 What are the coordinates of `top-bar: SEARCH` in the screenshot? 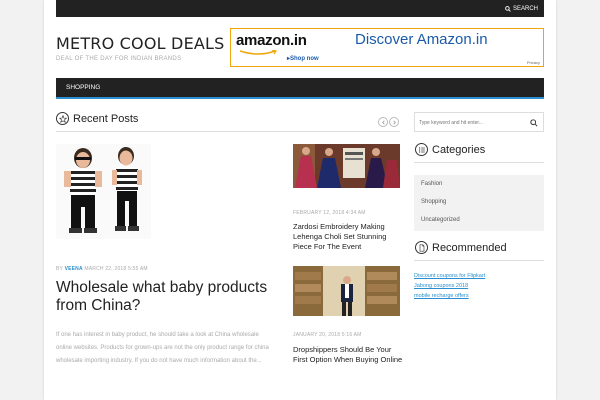 It's located at (300, 8).